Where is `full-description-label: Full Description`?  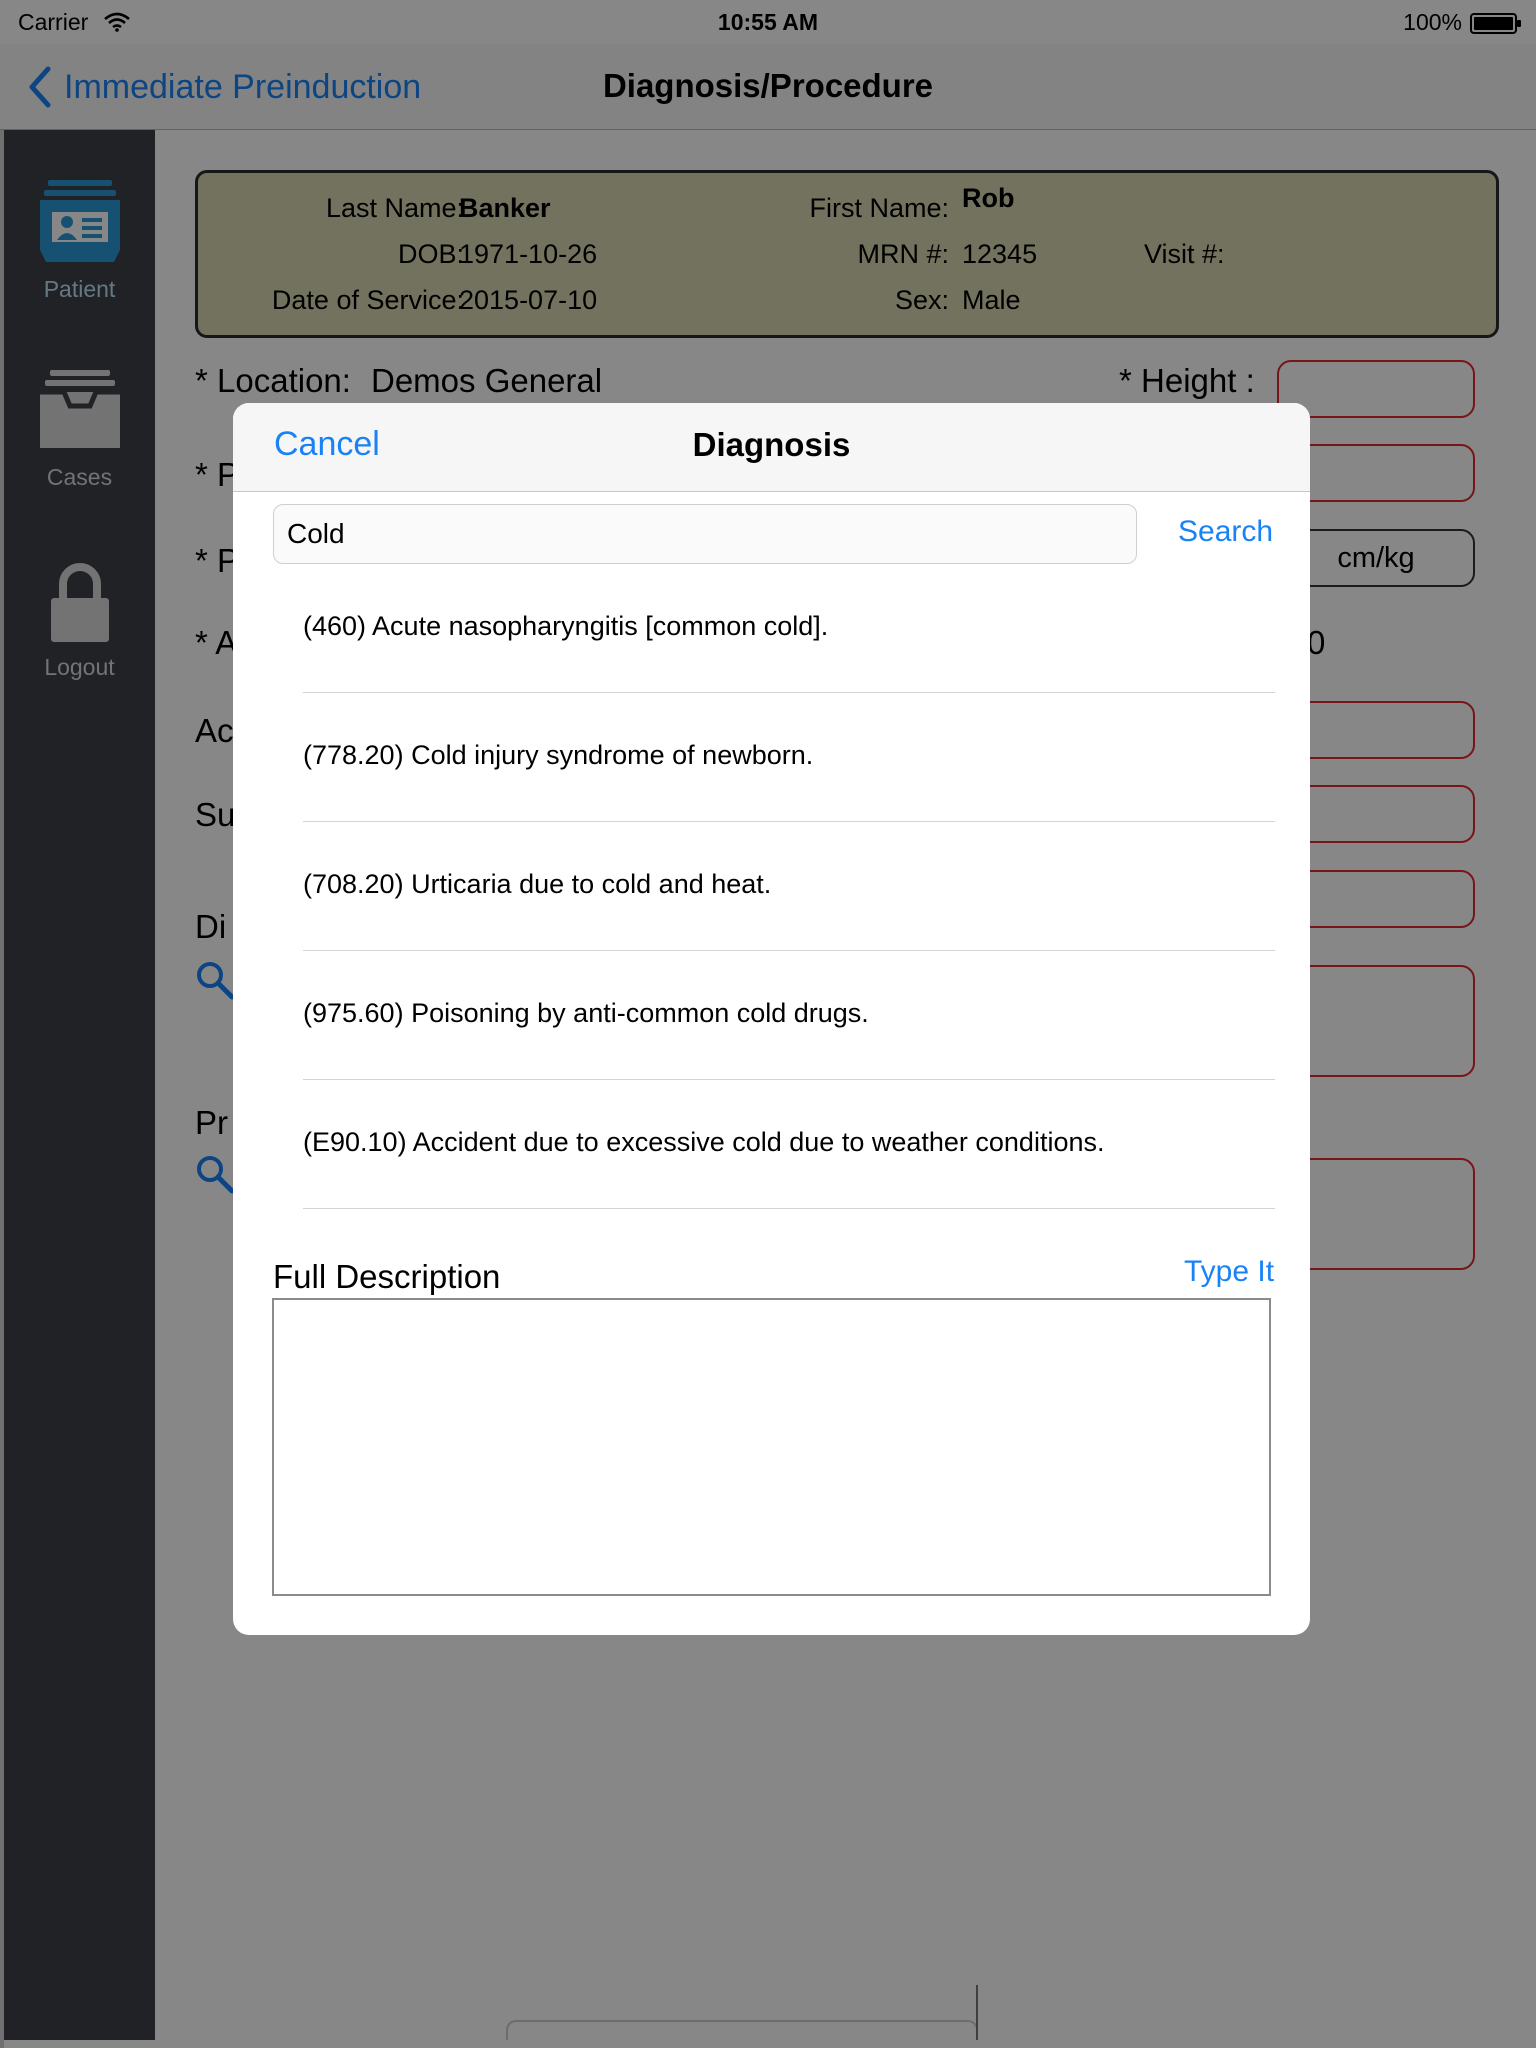
full-description-label: Full Description is located at coordinates (387, 1276).